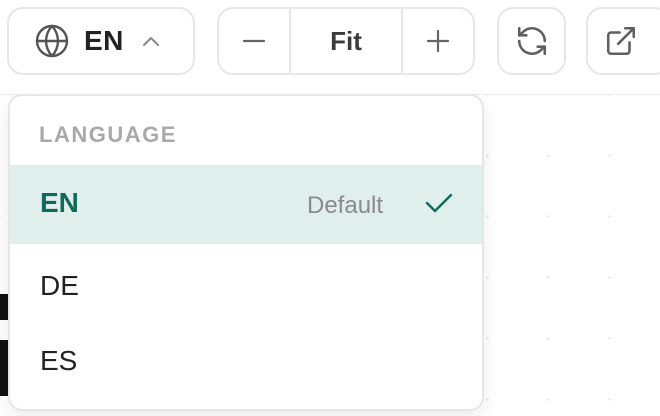 This screenshot has height=416, width=660. Describe the element at coordinates (439, 203) in the screenshot. I see `check-icon` at that location.